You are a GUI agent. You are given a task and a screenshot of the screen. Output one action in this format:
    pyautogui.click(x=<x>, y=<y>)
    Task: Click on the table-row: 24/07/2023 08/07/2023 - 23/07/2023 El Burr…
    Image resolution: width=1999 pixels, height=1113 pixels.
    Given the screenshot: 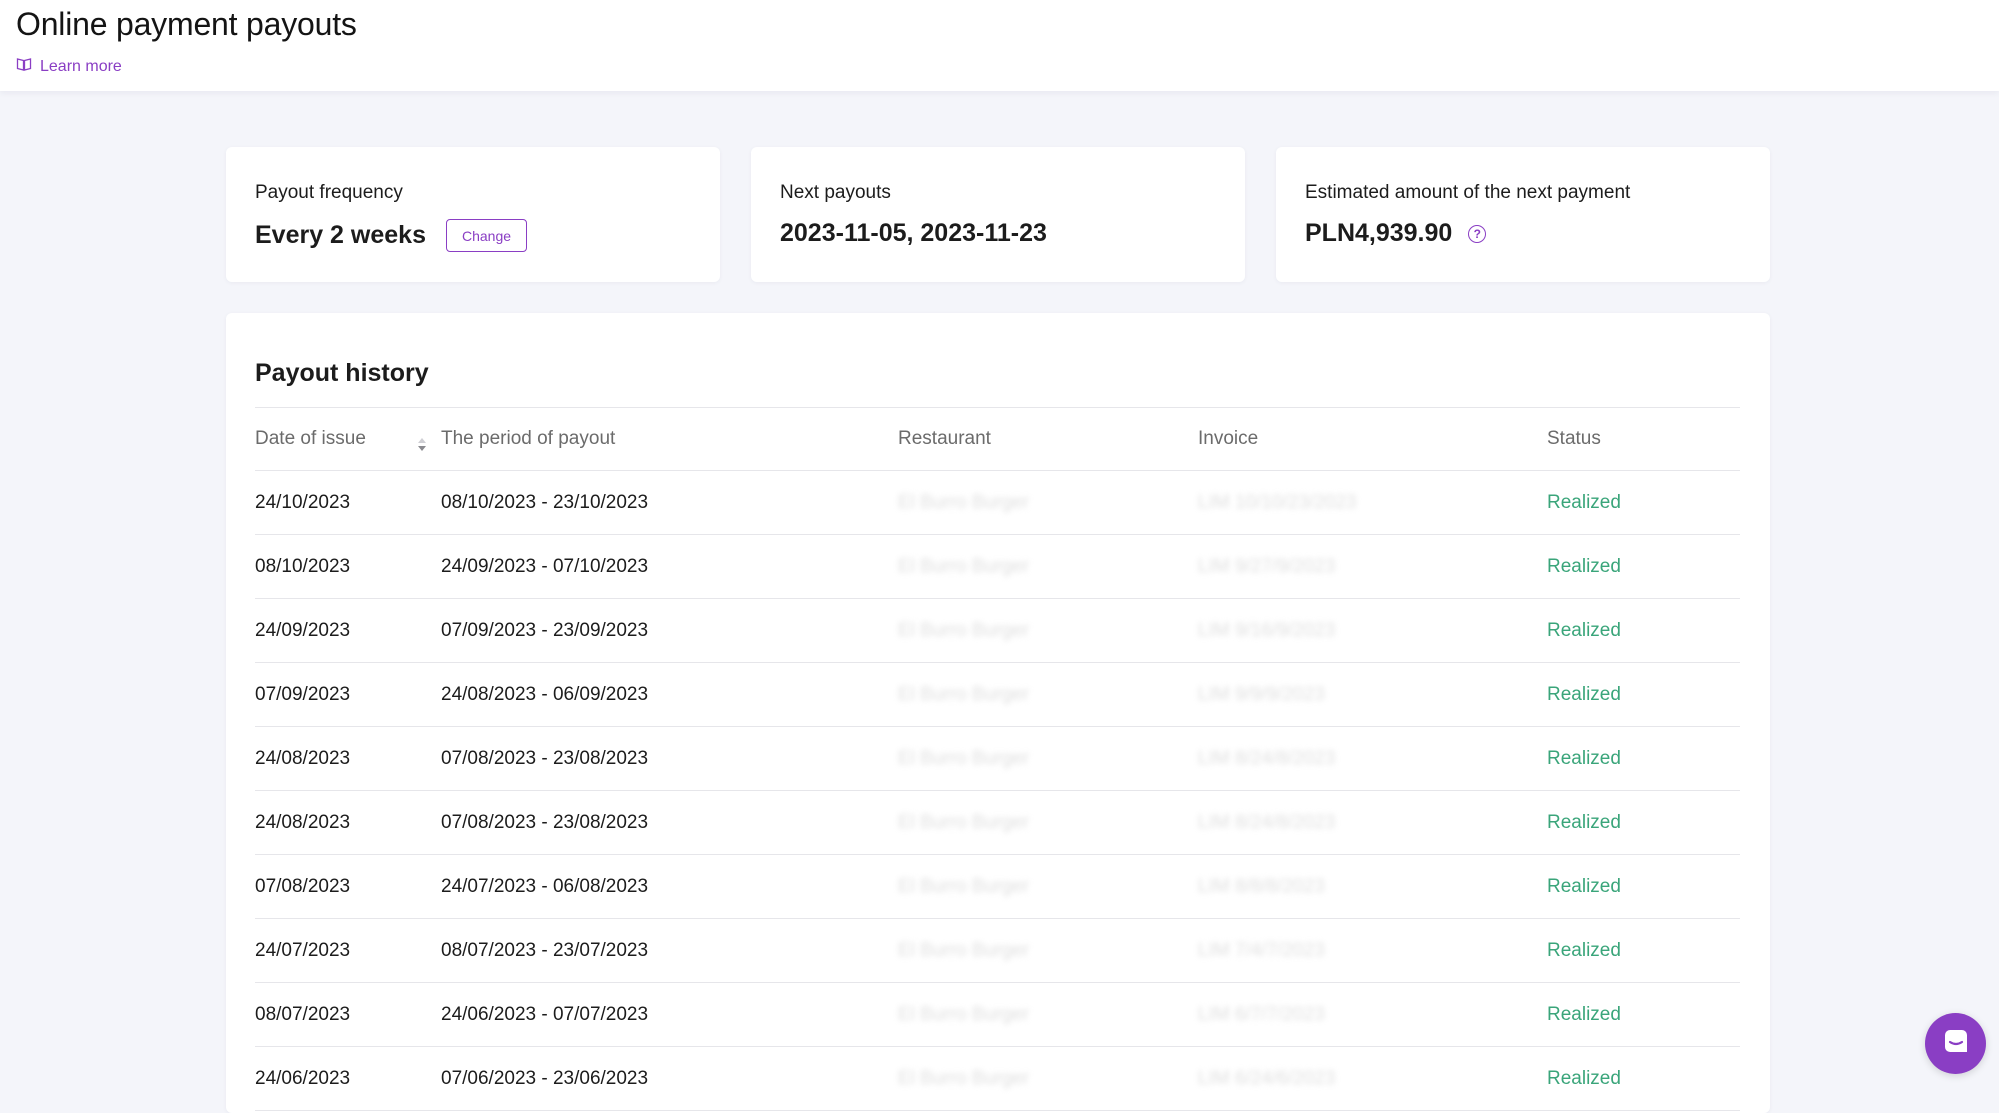 What is the action you would take?
    pyautogui.click(x=997, y=951)
    